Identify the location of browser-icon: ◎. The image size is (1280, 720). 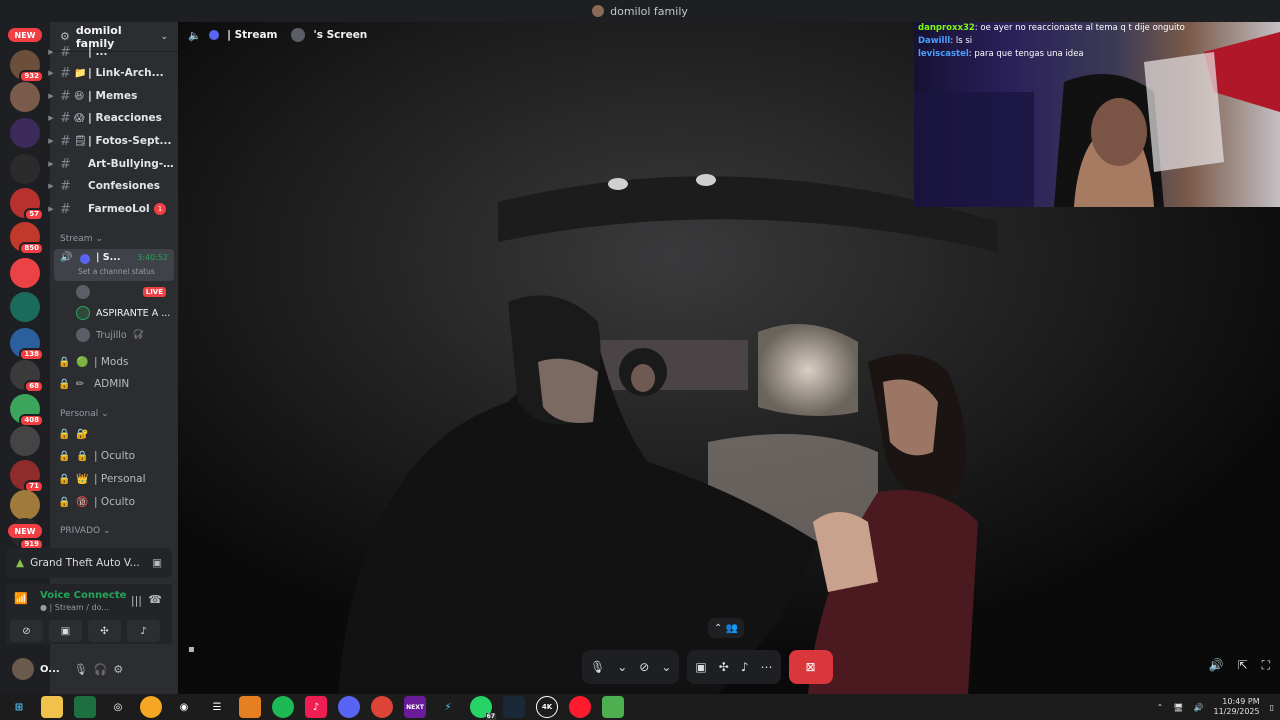
(118, 707).